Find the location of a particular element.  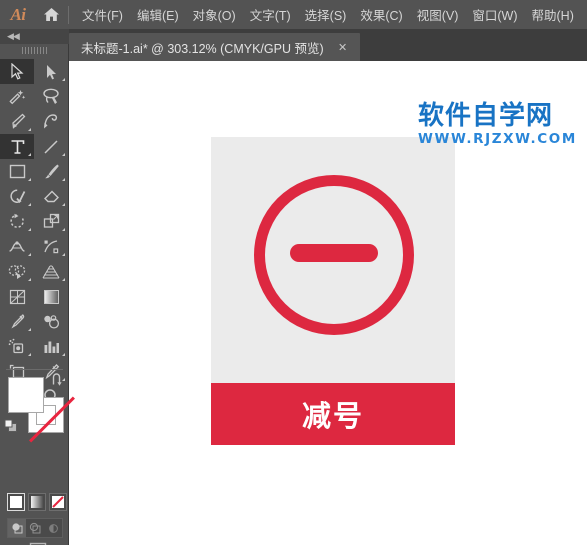

symbol-sprayer-tool is located at coordinates (17, 346).